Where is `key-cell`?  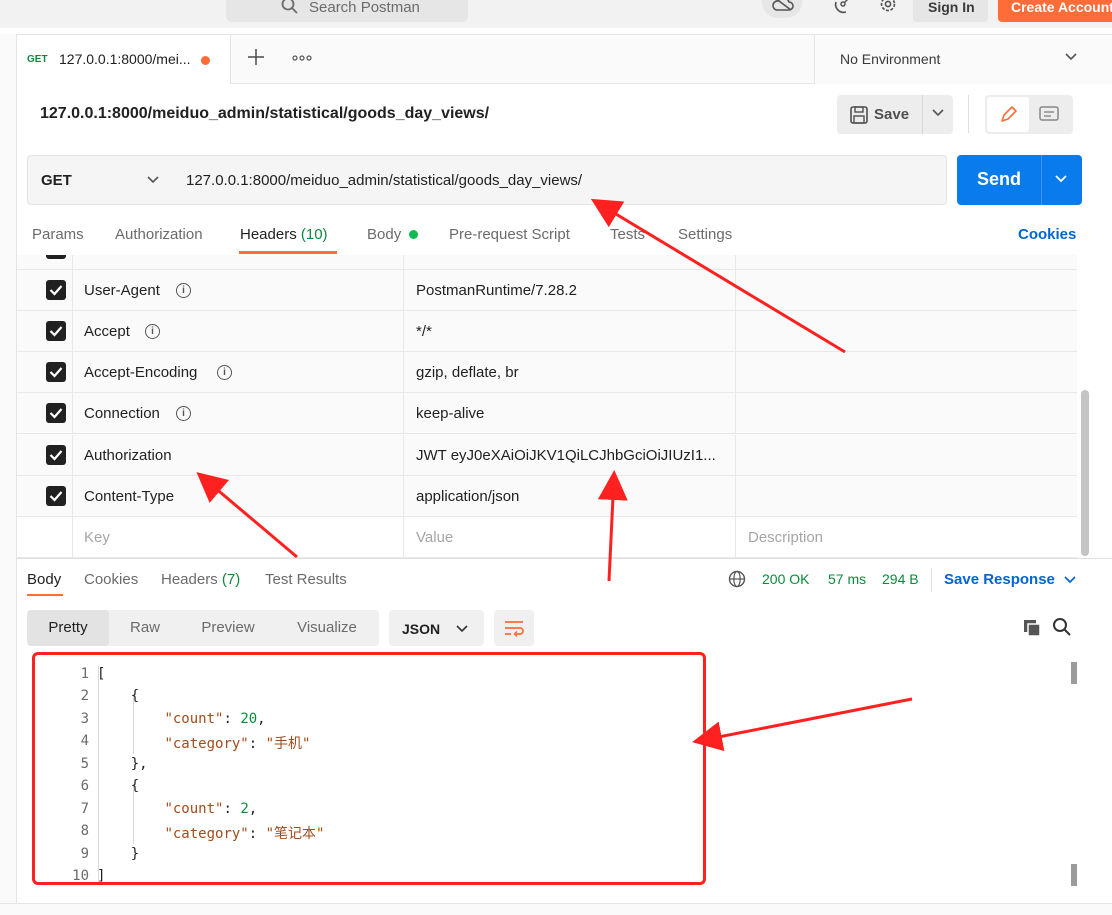 key-cell is located at coordinates (238, 262).